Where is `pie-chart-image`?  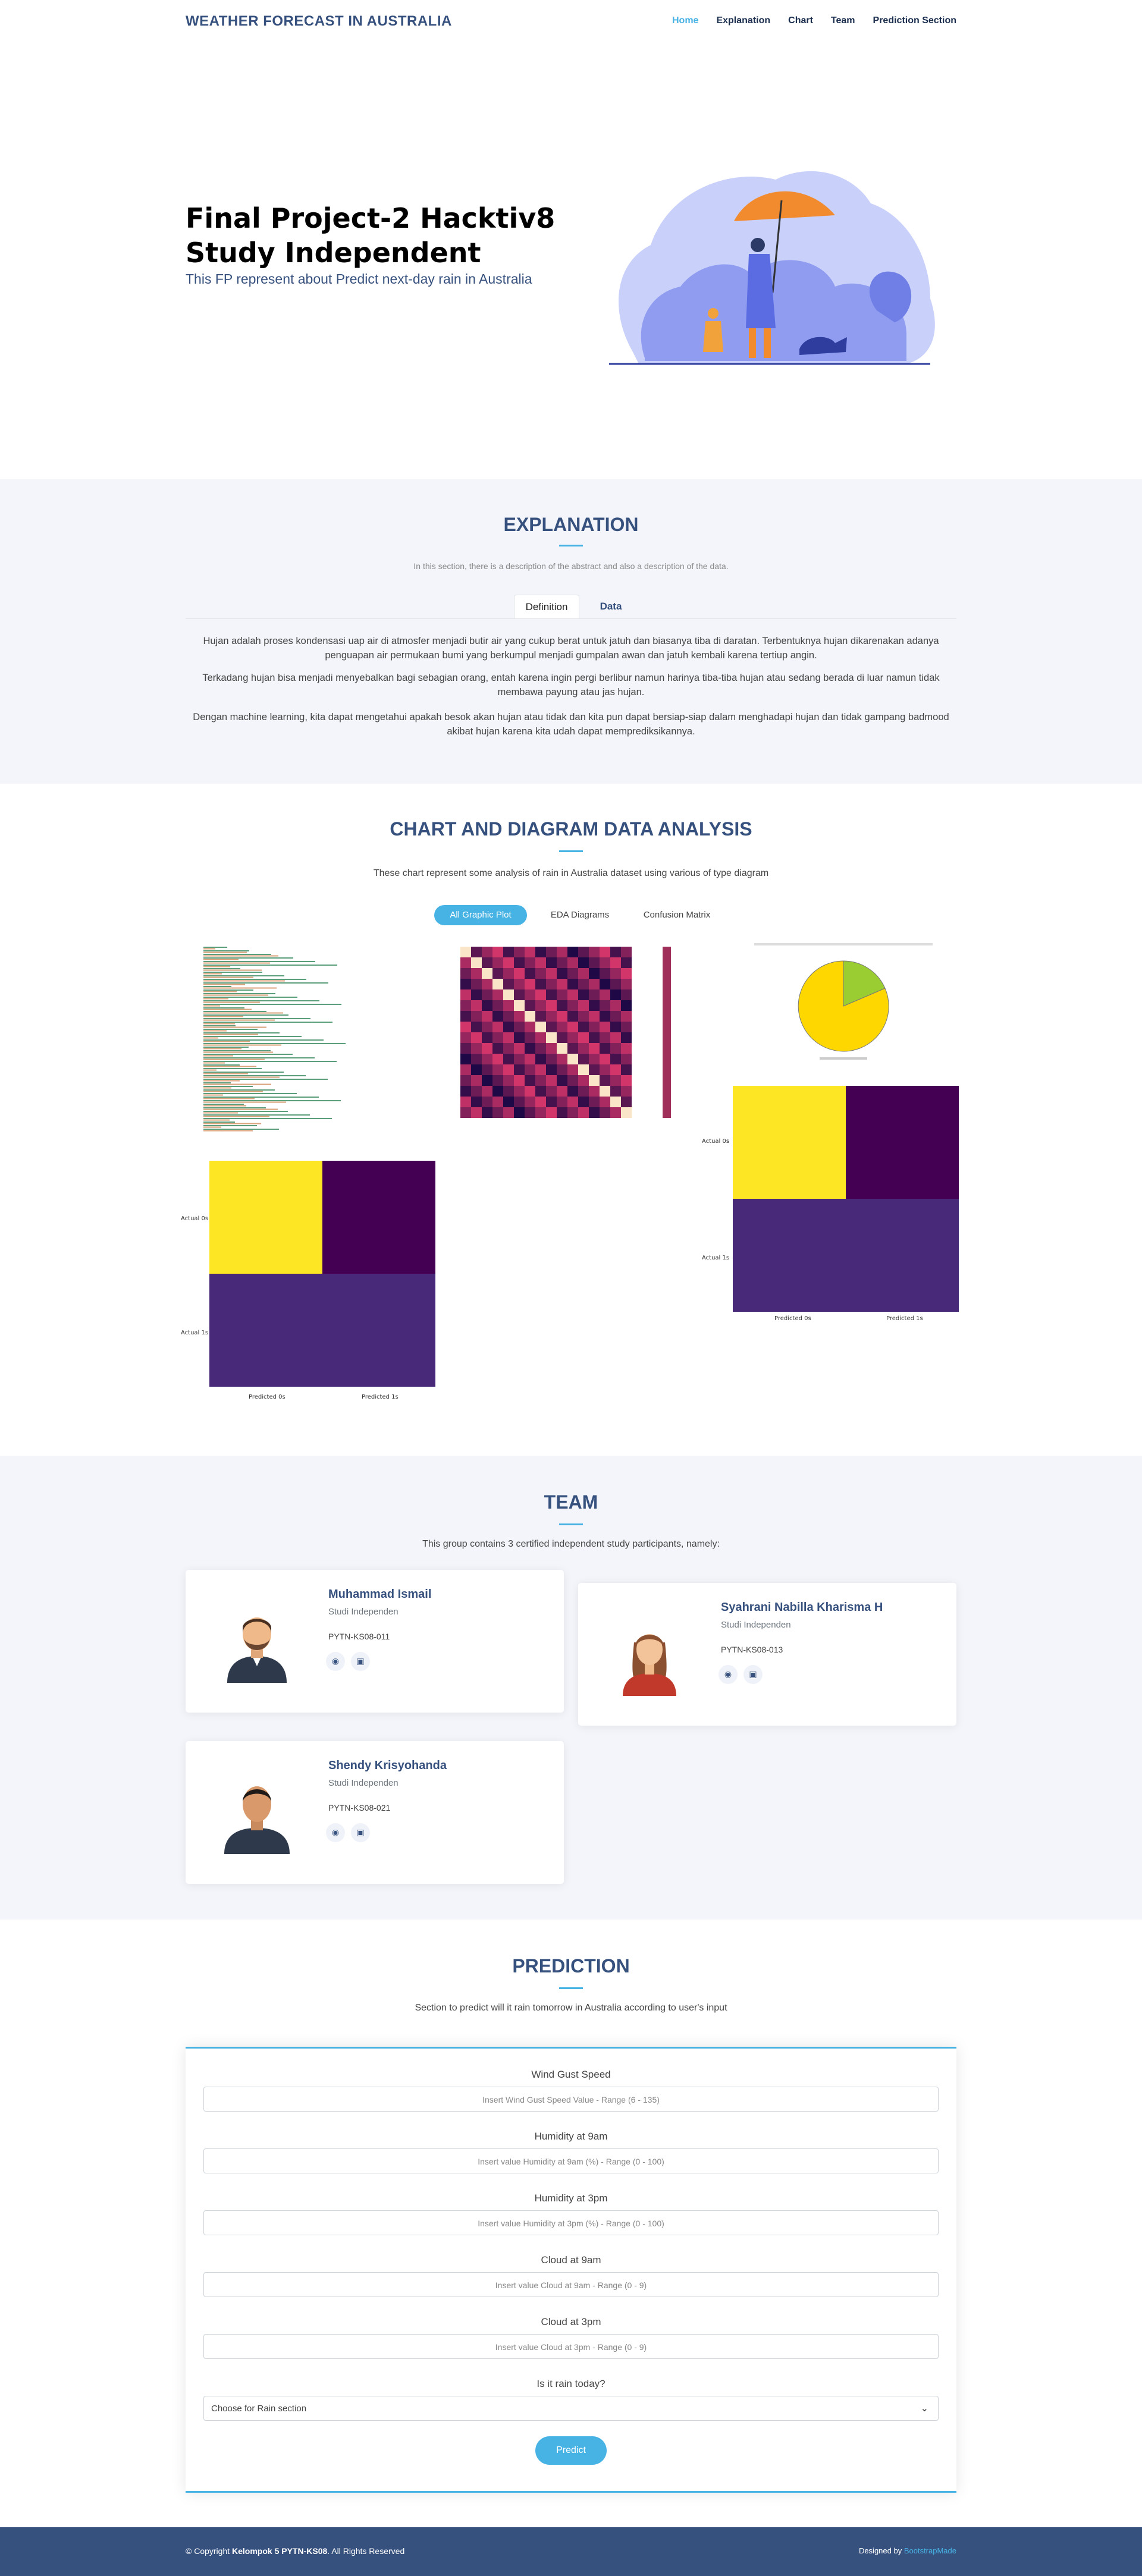
pie-chart-image is located at coordinates (843, 1003).